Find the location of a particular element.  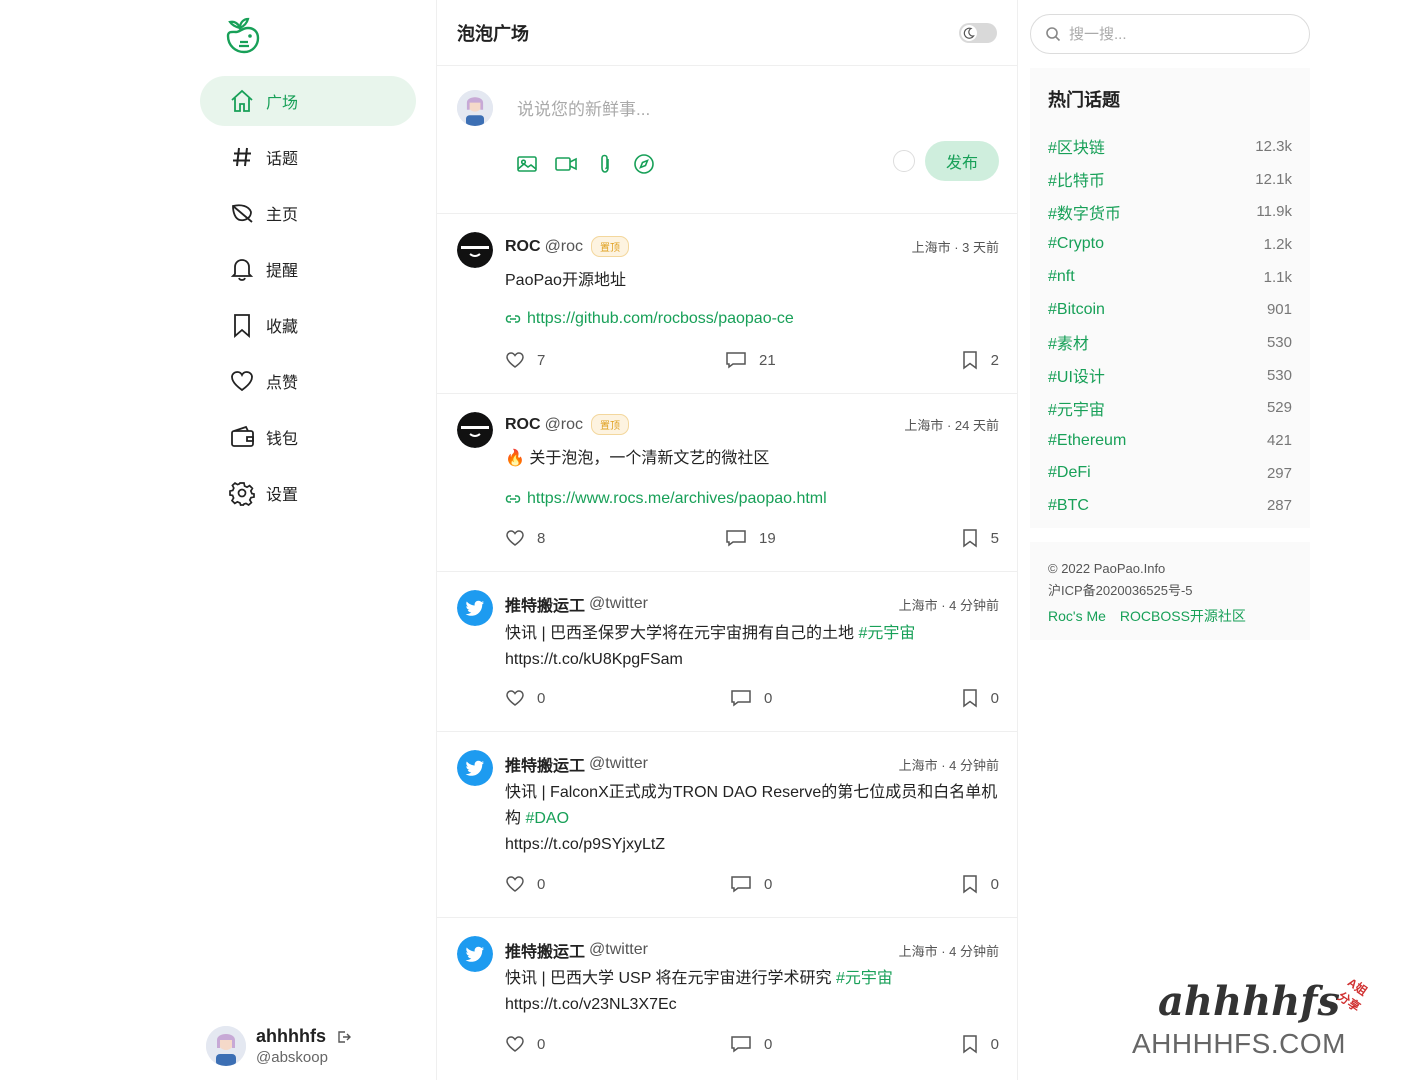

sidebar-item-wallet: 钱包 is located at coordinates (308, 437).